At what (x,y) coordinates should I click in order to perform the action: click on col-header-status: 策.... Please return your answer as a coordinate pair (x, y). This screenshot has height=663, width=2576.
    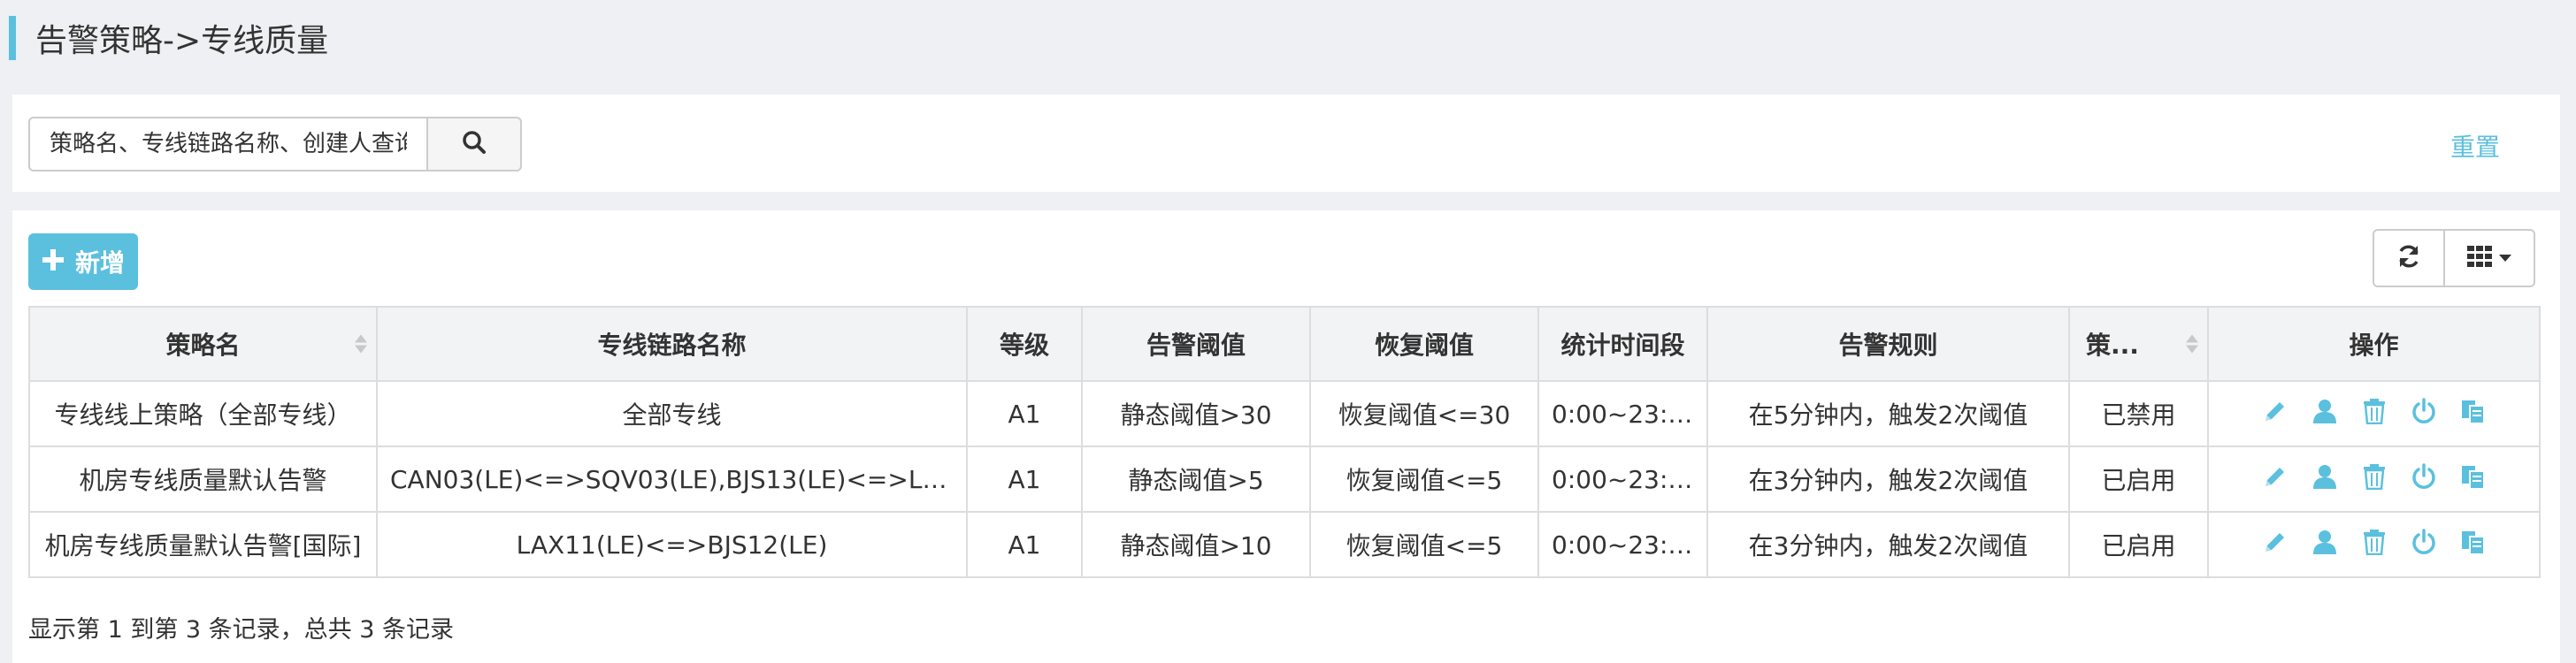
    Looking at the image, I should click on (2138, 344).